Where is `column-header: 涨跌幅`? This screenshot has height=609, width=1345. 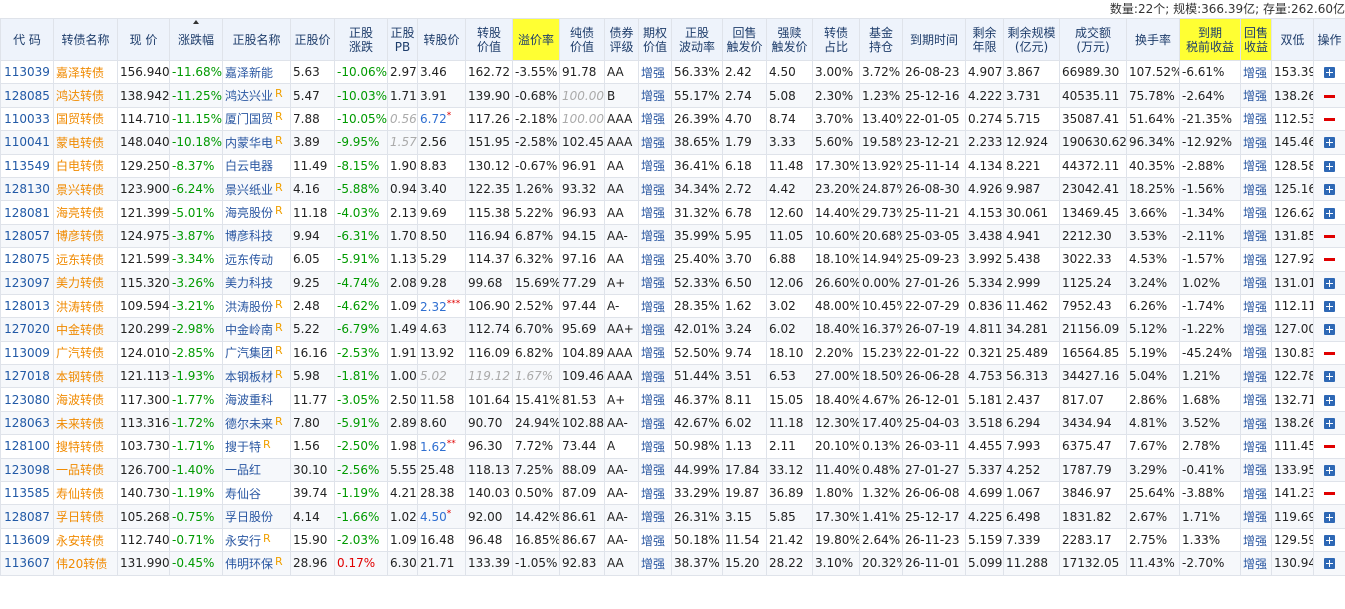
column-header: 涨跌幅 is located at coordinates (196, 39).